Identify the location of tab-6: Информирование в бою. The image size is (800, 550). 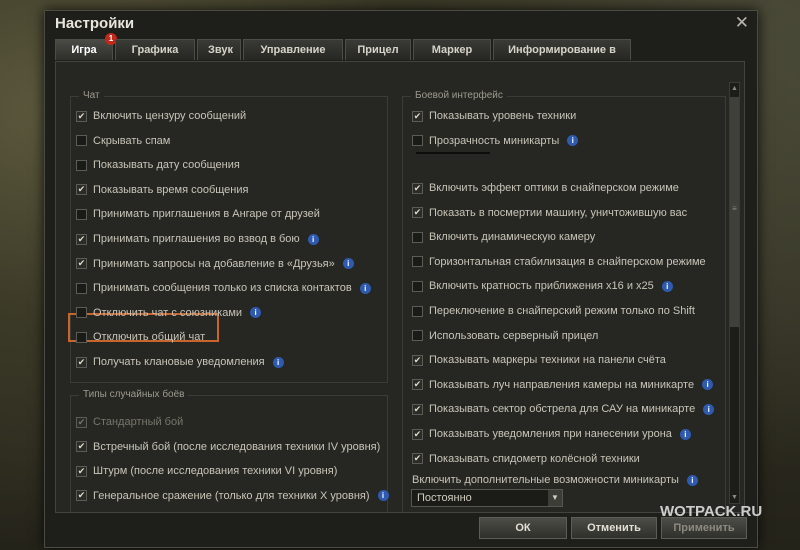
(562, 57).